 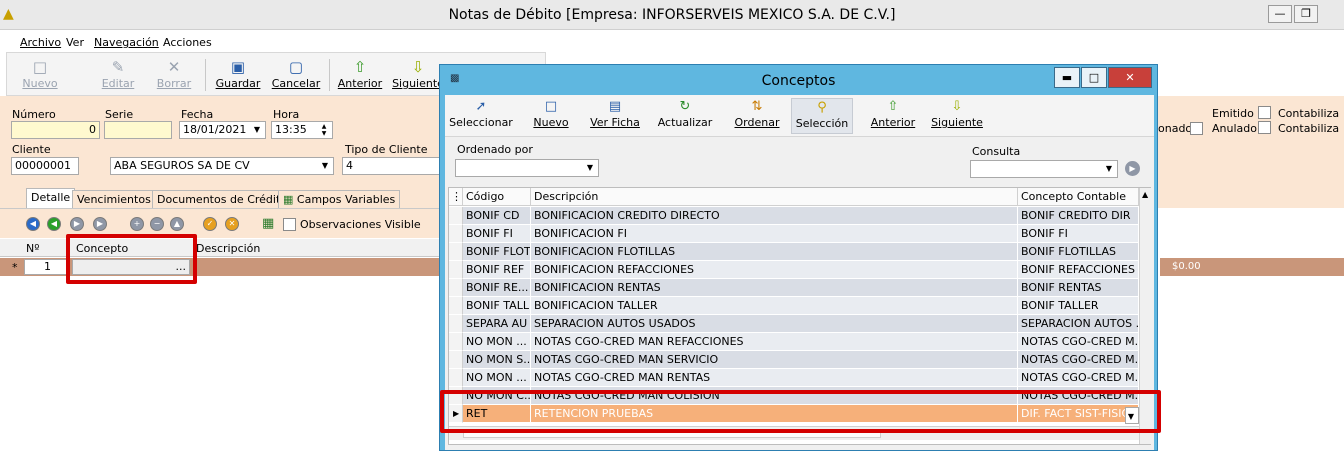 What do you see at coordinates (296, 76) in the screenshot?
I see `cancelar-button: ▢ Cancelar` at bounding box center [296, 76].